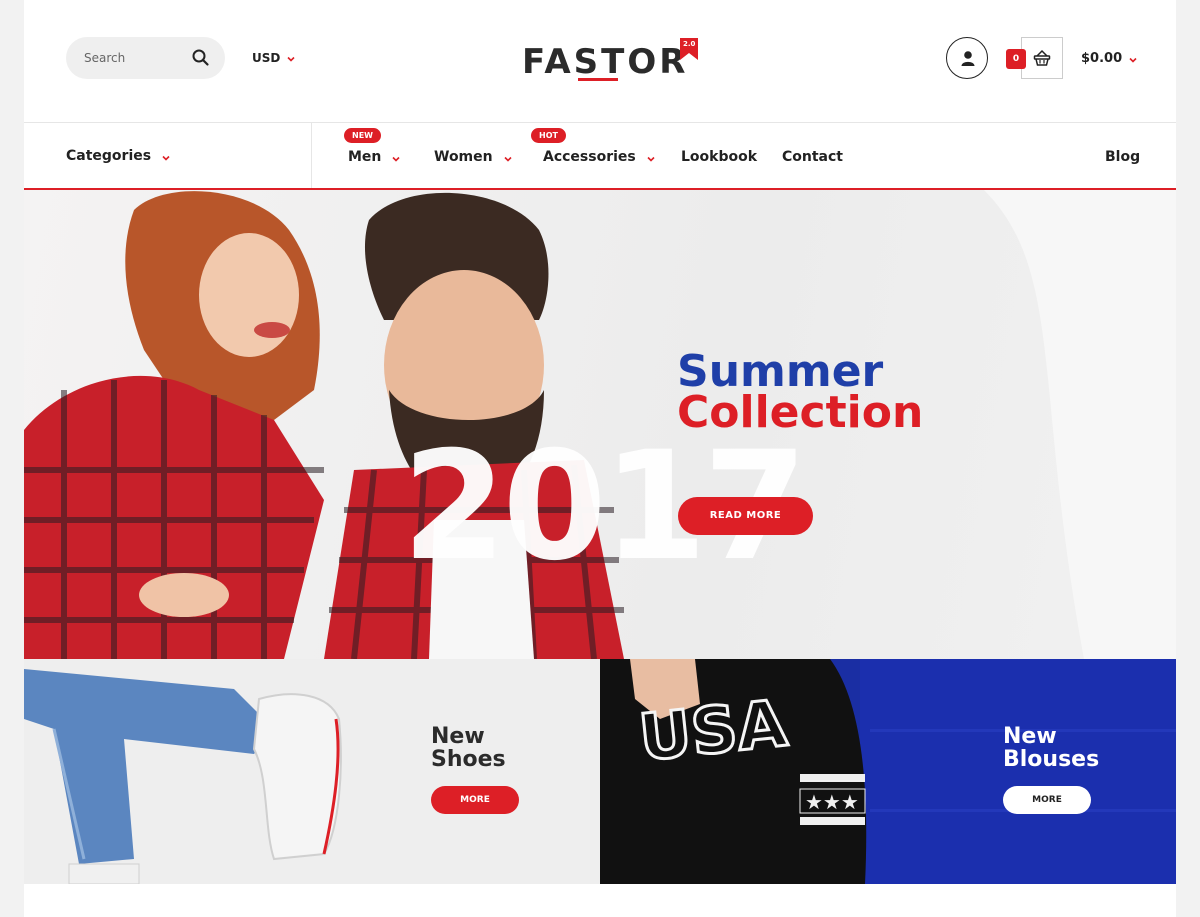  Describe the element at coordinates (745, 516) in the screenshot. I see `read-more-button: READ MORE` at that location.